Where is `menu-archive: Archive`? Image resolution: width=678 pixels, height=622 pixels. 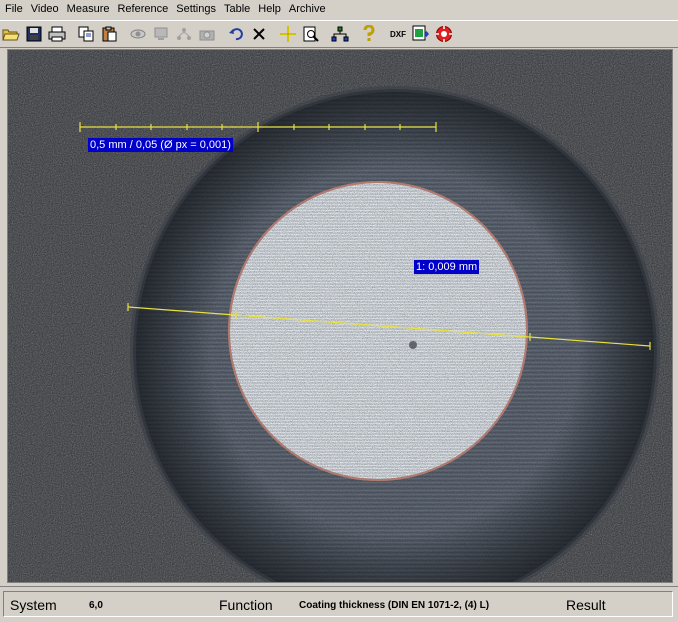 menu-archive: Archive is located at coordinates (307, 9).